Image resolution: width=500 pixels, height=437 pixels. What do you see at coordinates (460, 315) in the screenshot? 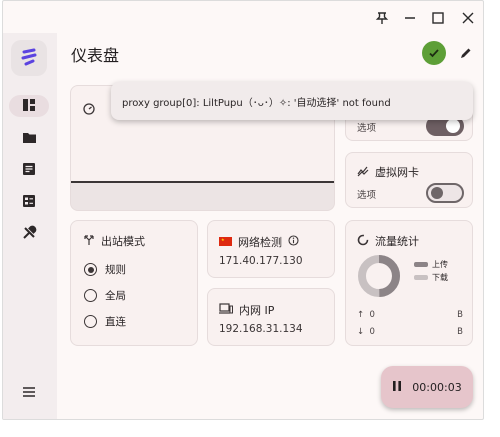
I see `upload-unit: B` at bounding box center [460, 315].